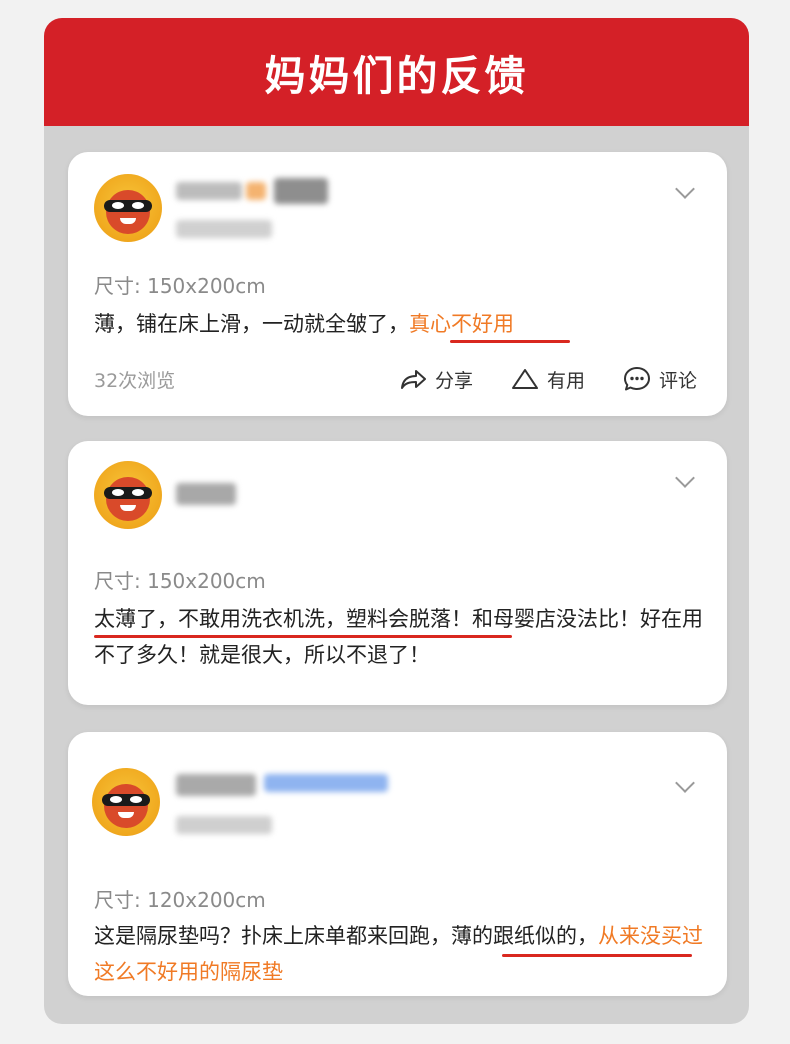 The height and width of the screenshot is (1044, 790). I want to click on comment-icon, so click(636, 379).